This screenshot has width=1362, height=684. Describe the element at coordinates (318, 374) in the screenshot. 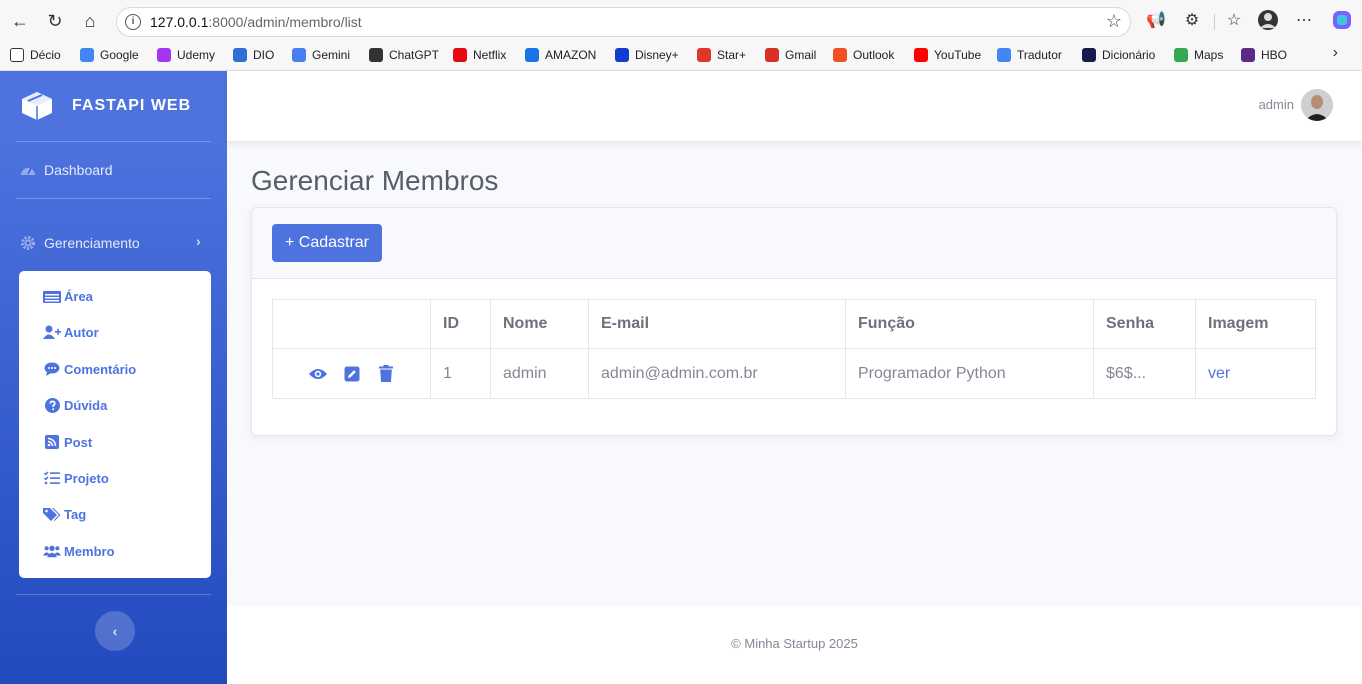

I see `view-eye-icon` at that location.